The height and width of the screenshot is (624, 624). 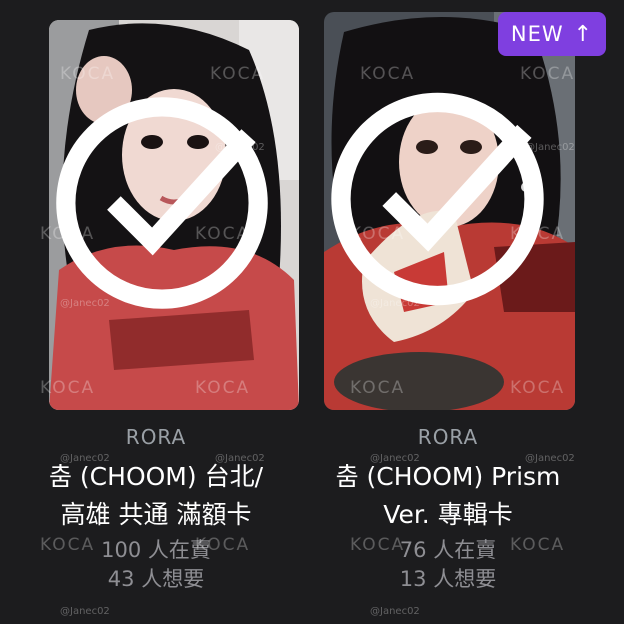 I want to click on wanting-count: 43 人想要, so click(x=156, y=579).